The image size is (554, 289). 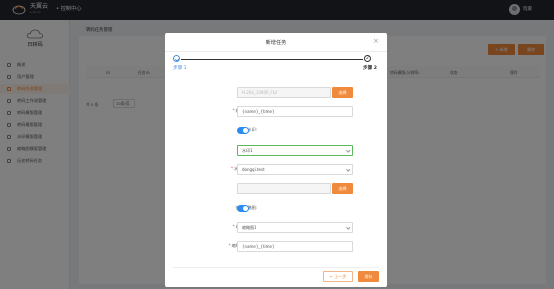 What do you see at coordinates (367, 58) in the screenshot?
I see `step-2-indicator: 2` at bounding box center [367, 58].